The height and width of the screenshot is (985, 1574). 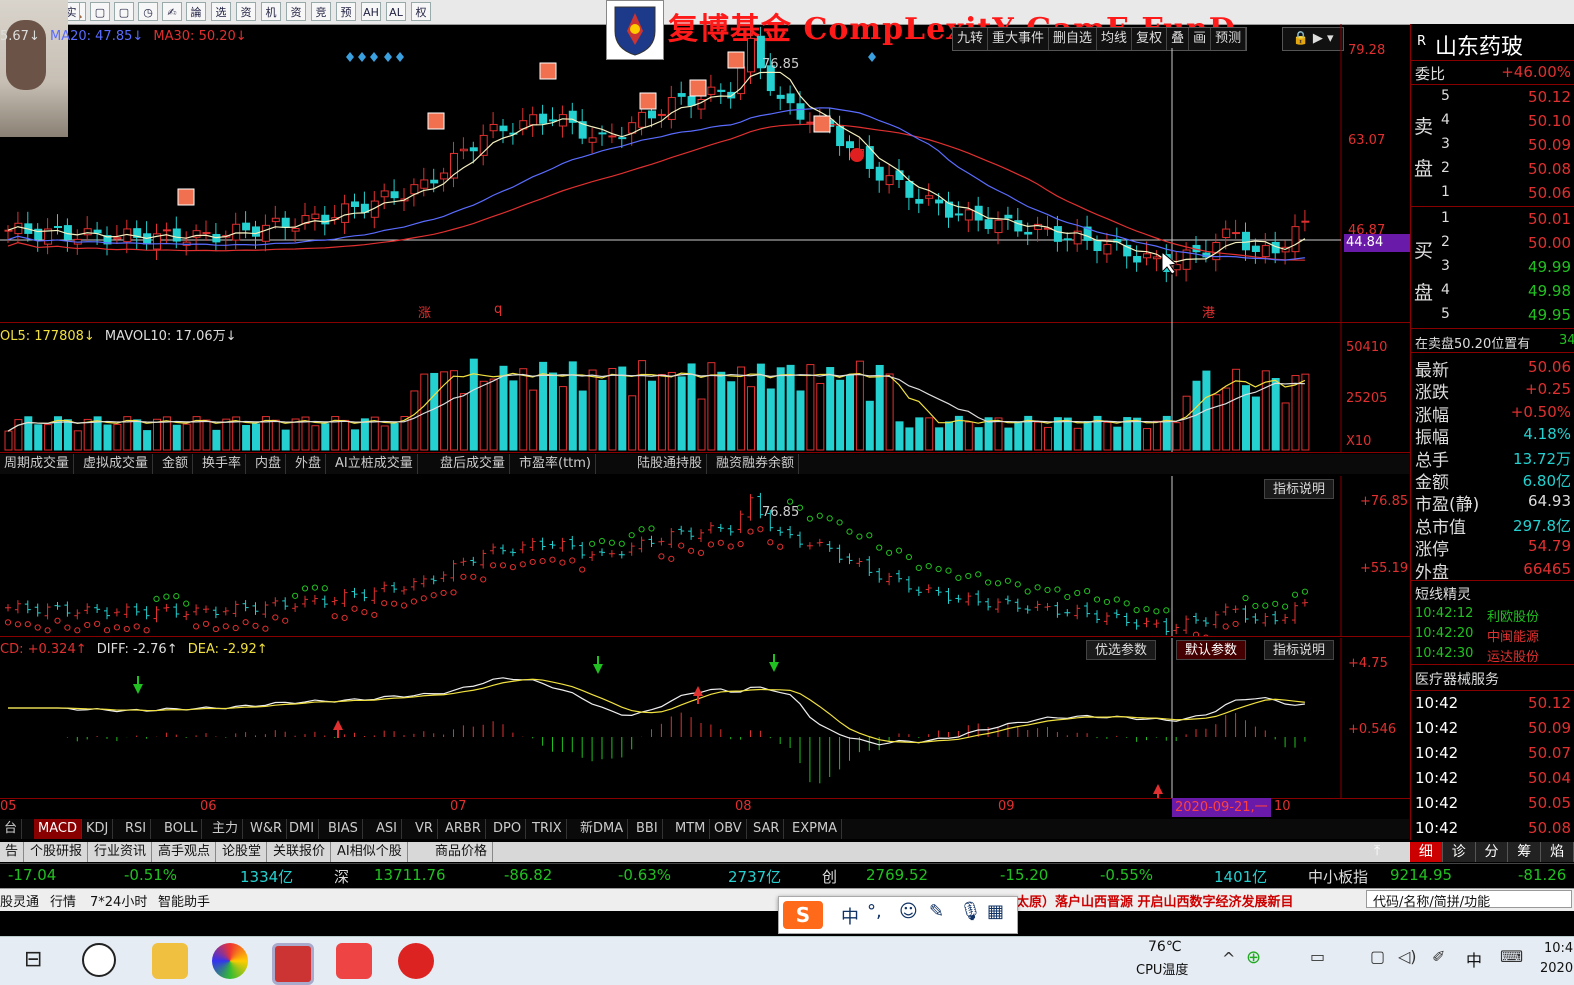 I want to click on vol-tab-2: 金额, so click(x=176, y=464).